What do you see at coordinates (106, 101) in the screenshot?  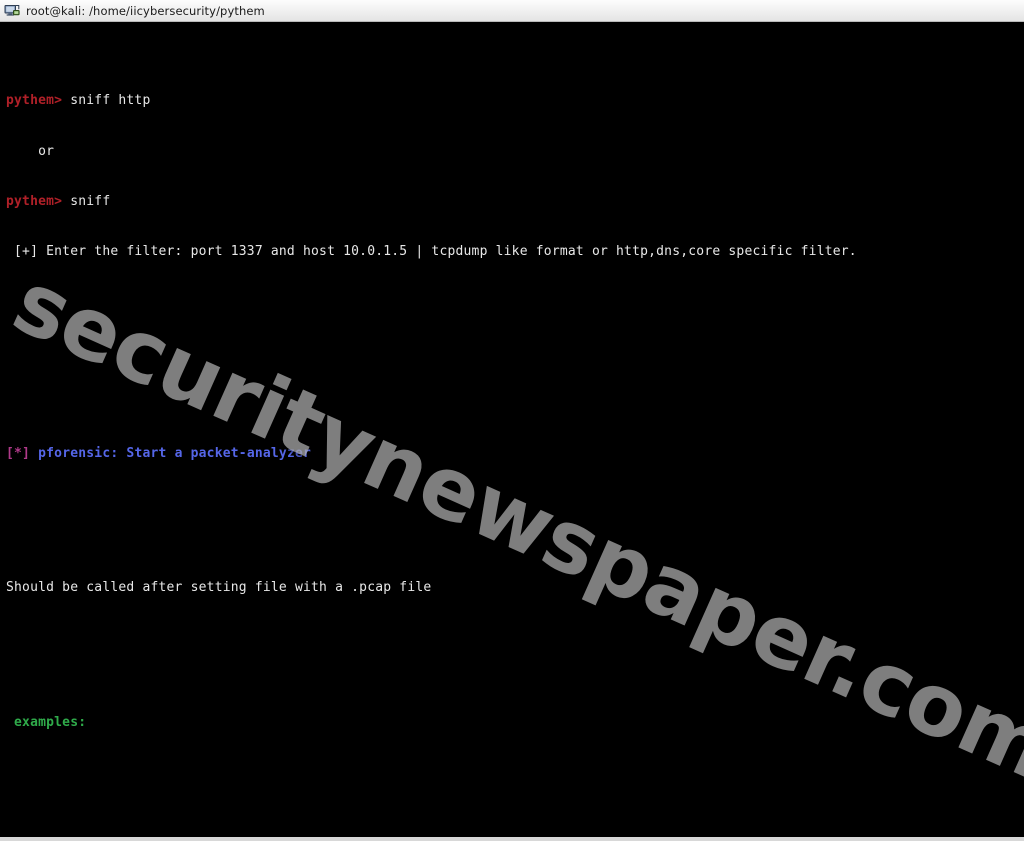 I see `command-text: sniff http` at bounding box center [106, 101].